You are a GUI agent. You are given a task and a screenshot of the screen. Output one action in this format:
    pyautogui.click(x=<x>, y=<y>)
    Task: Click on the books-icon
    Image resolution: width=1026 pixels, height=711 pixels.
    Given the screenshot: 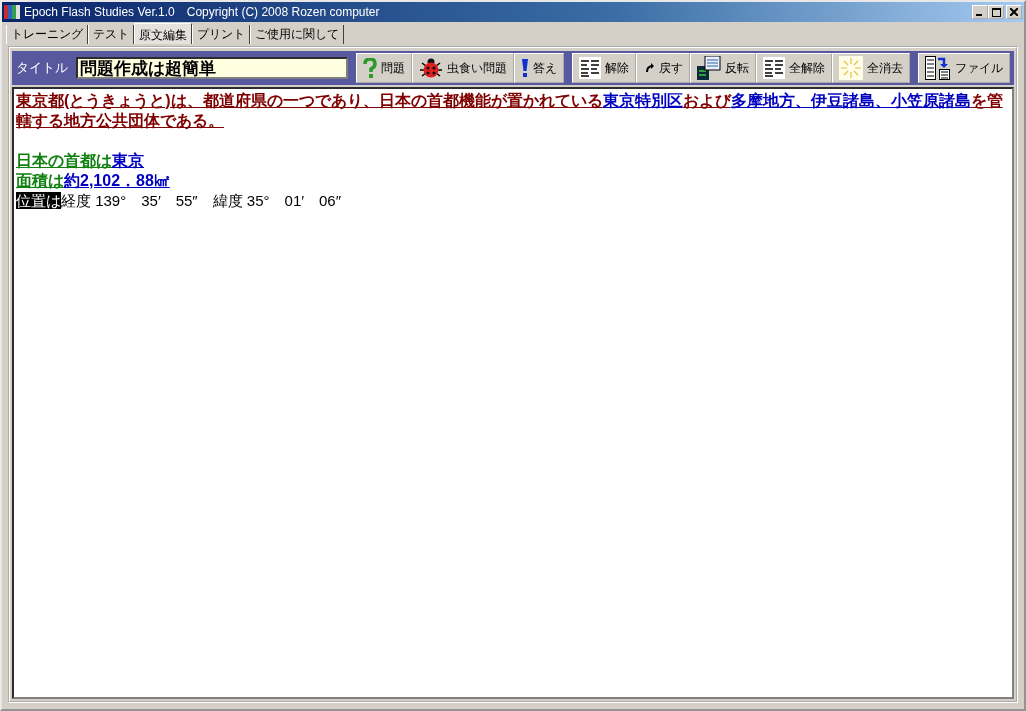 What is the action you would take?
    pyautogui.click(x=12, y=12)
    